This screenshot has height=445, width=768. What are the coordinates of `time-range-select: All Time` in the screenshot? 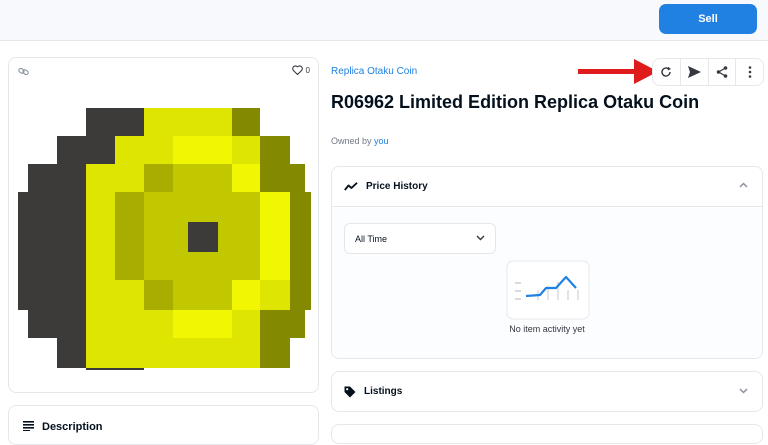 It's located at (420, 238).